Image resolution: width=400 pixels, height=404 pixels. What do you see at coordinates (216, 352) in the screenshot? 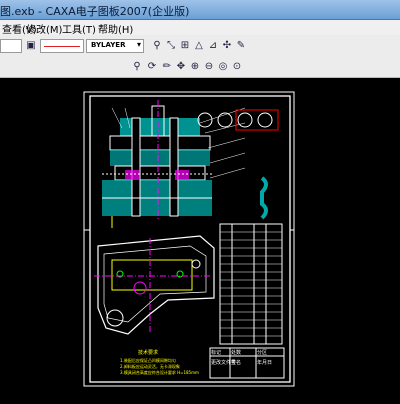
I see `title-block-label: 标记` at bounding box center [216, 352].